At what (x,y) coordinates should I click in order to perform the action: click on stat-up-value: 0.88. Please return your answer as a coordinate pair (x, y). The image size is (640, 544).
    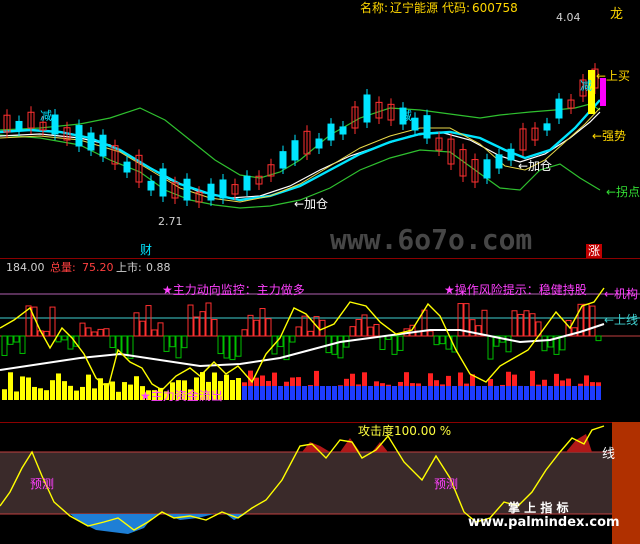
    Looking at the image, I should click on (158, 267).